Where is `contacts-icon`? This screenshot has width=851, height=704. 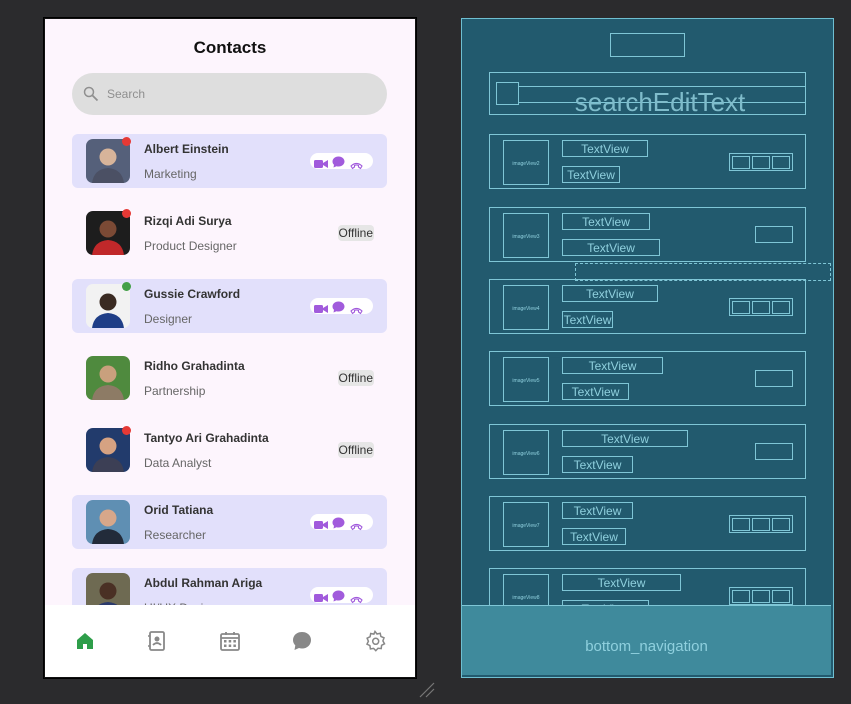
contacts-icon is located at coordinates (157, 641).